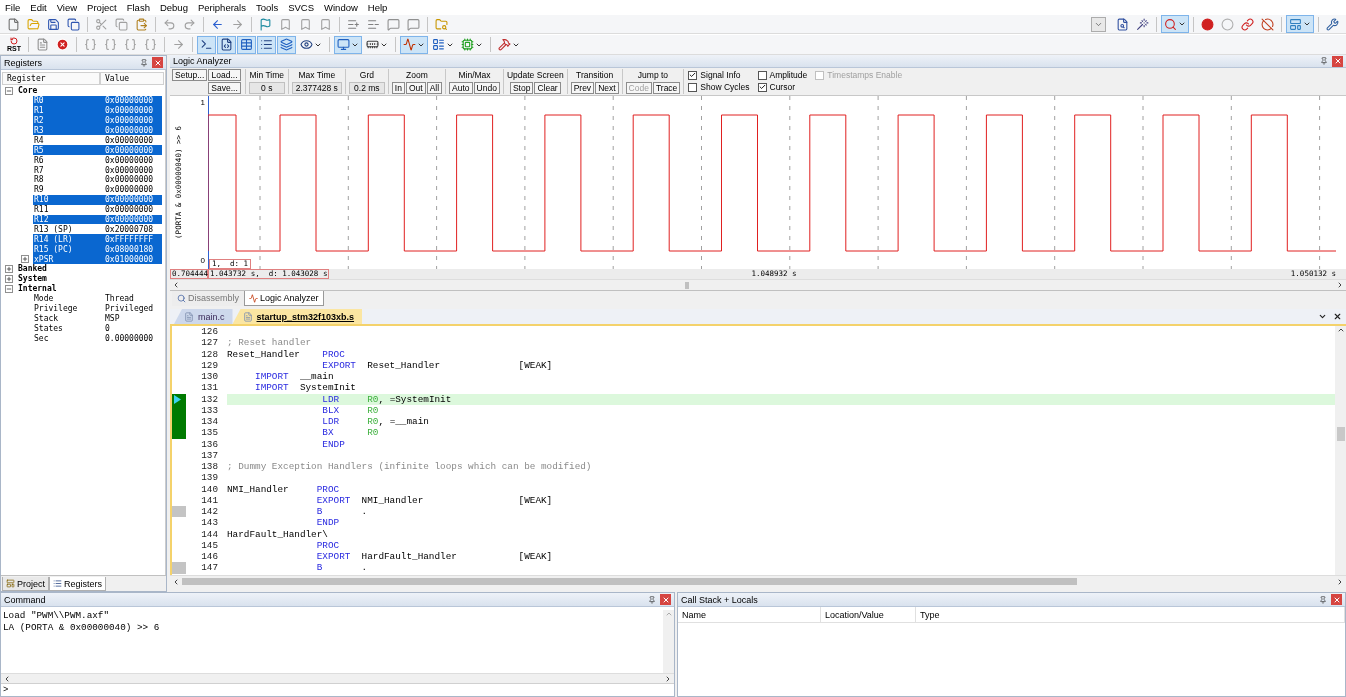 This screenshot has height=697, width=1346. What do you see at coordinates (97, 338) in the screenshot?
I see `register-row: Sec 0.00000000` at bounding box center [97, 338].